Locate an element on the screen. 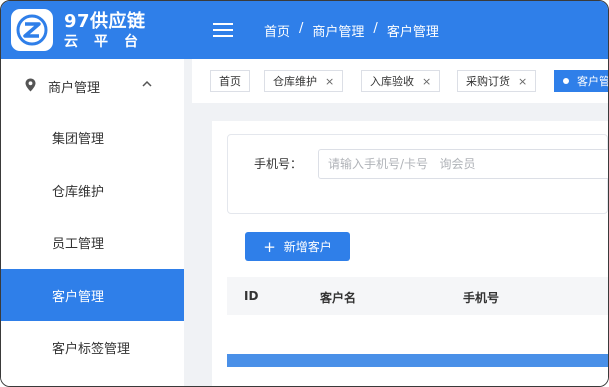  brand-logo is located at coordinates (32, 30).